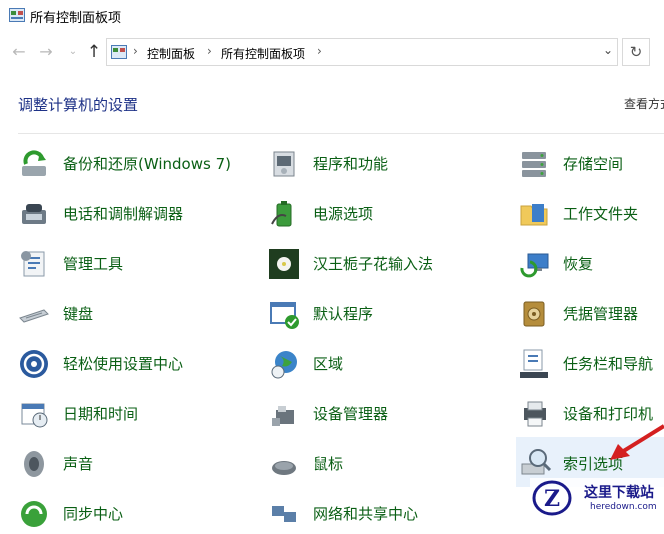  Describe the element at coordinates (534, 314) in the screenshot. I see `credential-manager-icon` at that location.